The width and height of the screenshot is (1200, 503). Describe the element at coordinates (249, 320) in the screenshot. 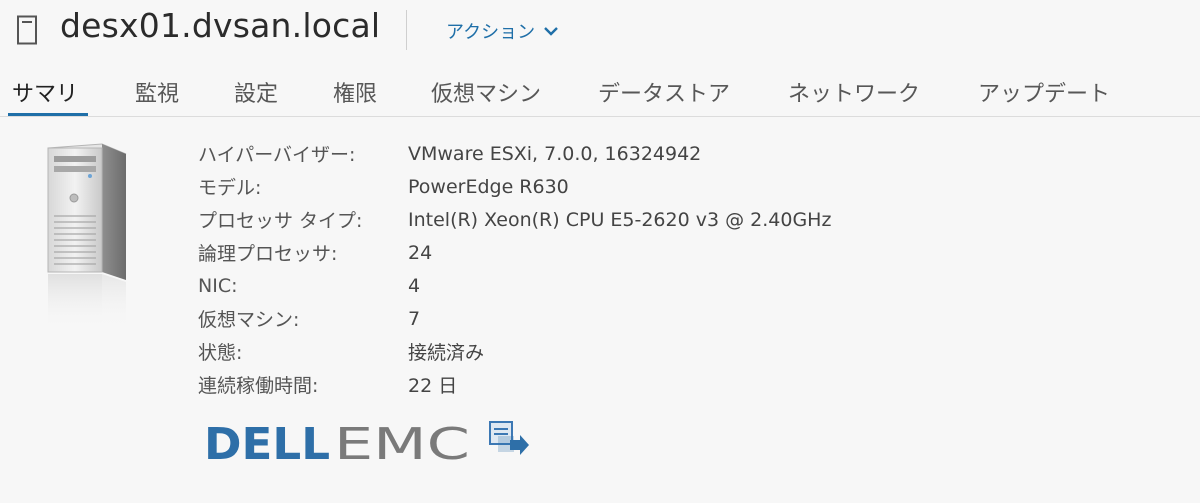

I see `property-label: 仮想マシン:` at that location.